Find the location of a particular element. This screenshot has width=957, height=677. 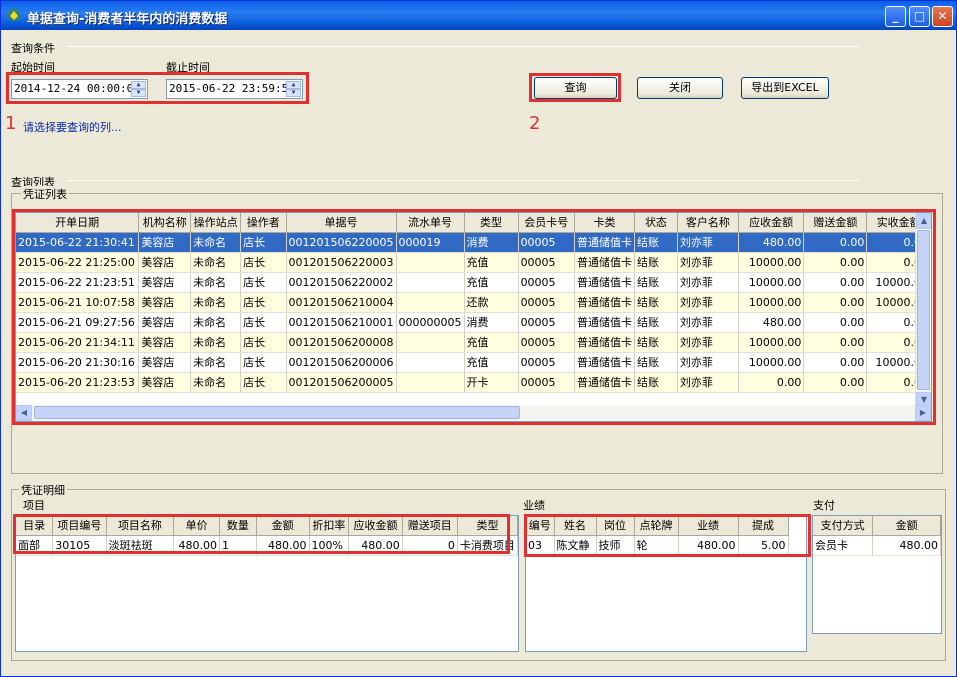

item-column-header: 折扣率 is located at coordinates (329, 526).